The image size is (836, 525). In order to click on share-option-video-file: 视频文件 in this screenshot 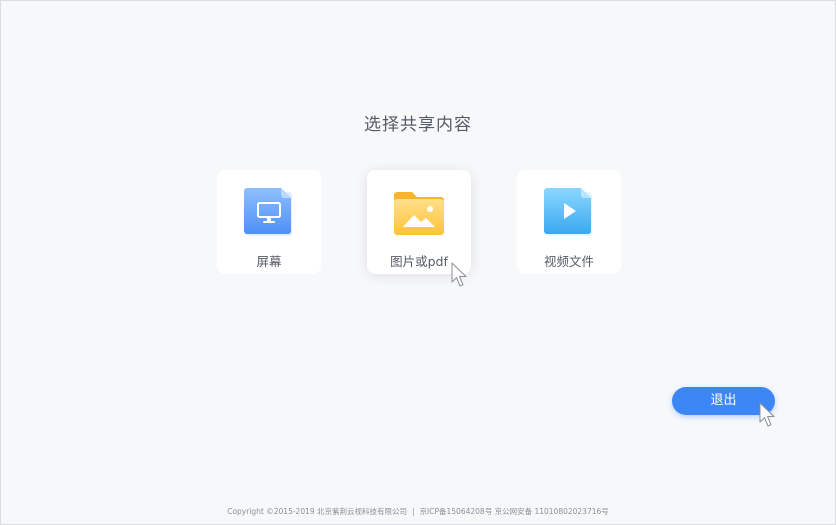, I will do `click(569, 222)`.